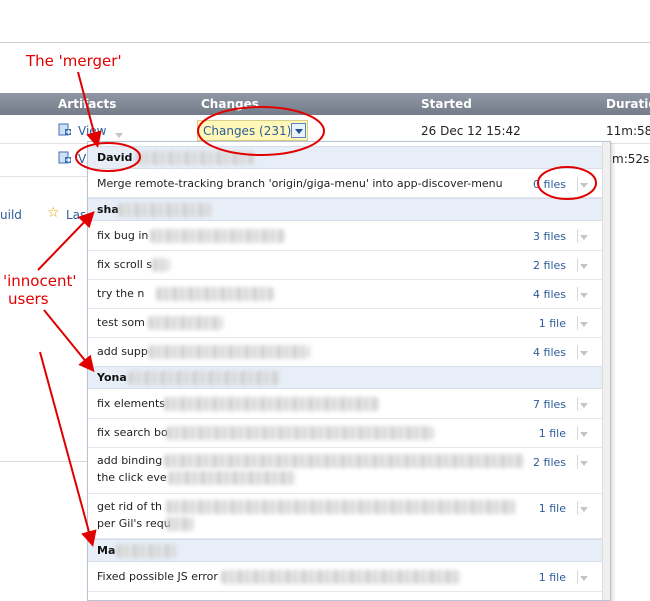  What do you see at coordinates (606, 371) in the screenshot?
I see `popup-scrollbar` at bounding box center [606, 371].